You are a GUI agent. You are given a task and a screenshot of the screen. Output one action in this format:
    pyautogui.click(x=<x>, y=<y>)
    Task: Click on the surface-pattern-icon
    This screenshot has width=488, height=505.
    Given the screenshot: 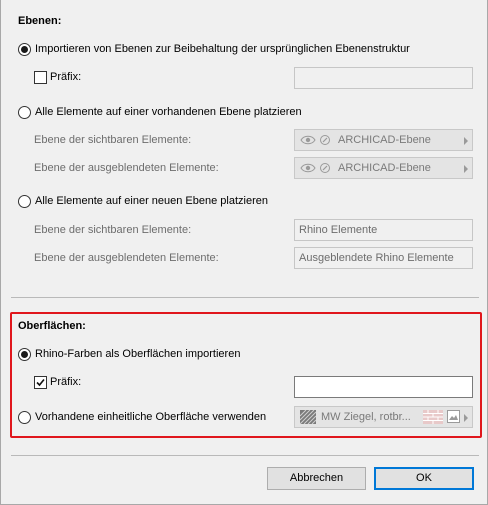 What is the action you would take?
    pyautogui.click(x=308, y=418)
    